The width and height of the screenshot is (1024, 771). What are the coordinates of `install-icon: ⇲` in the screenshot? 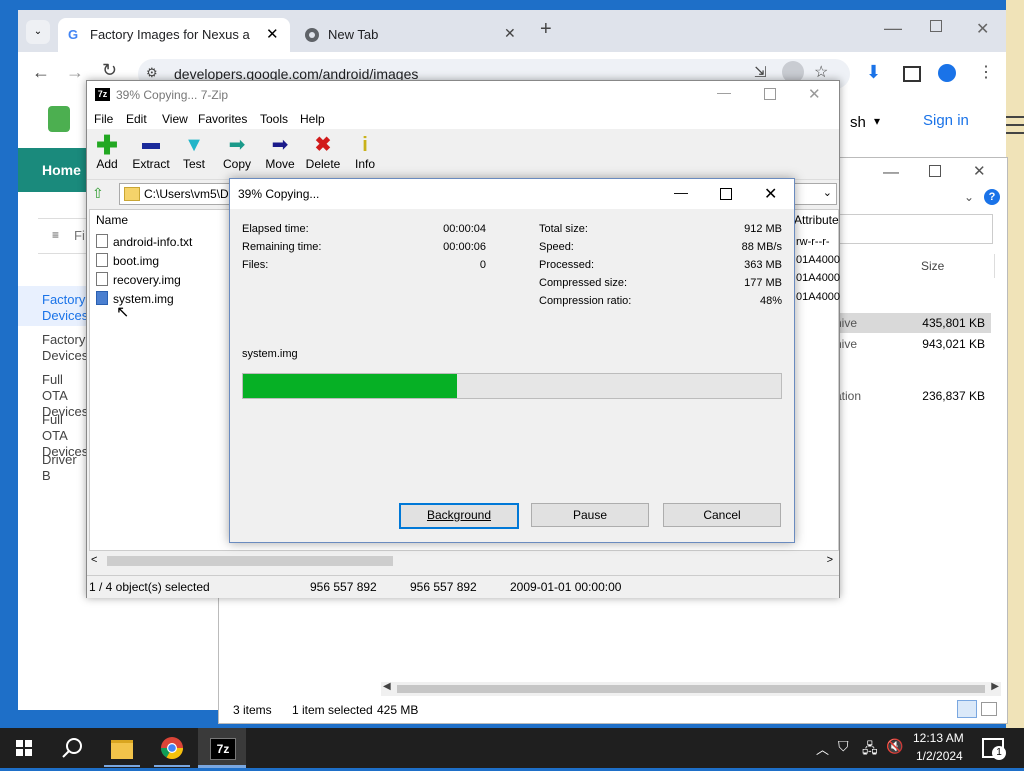 It's located at (760, 72).